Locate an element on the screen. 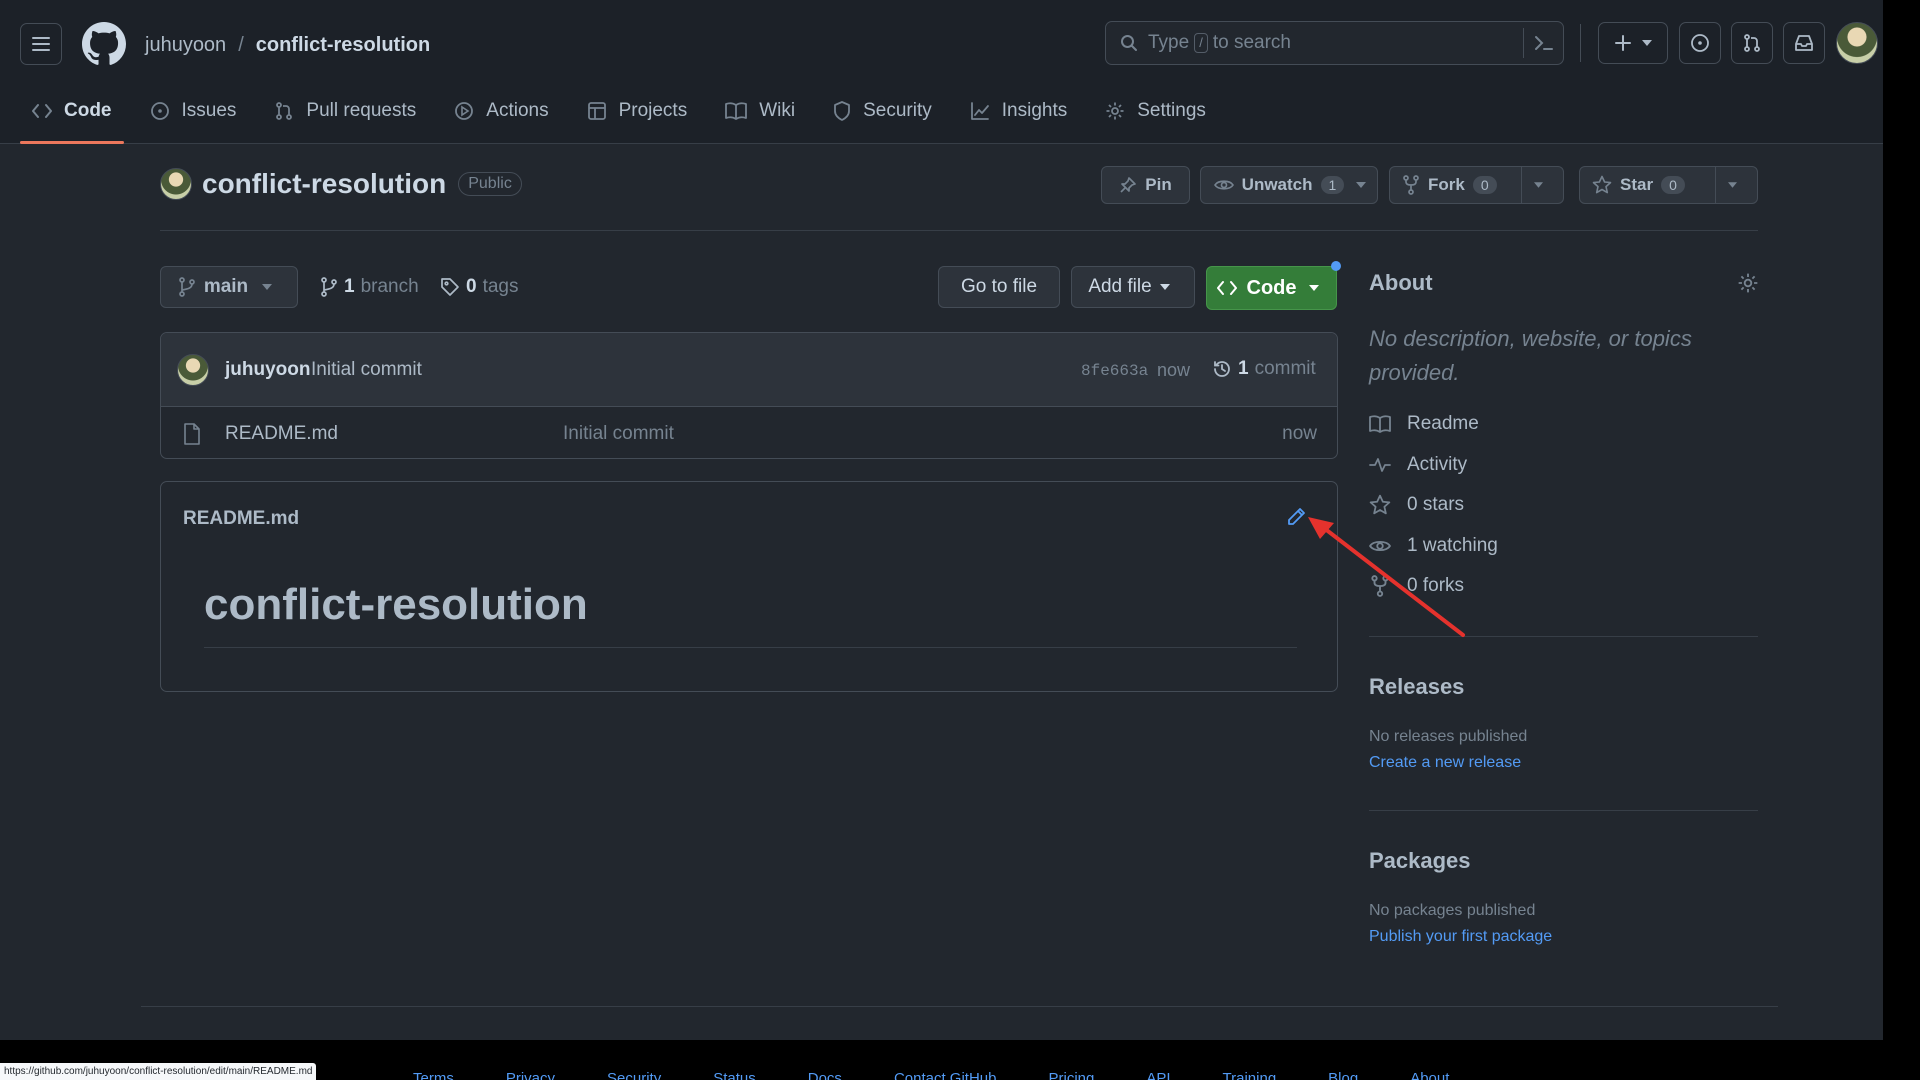 This screenshot has height=1080, width=1920. tab-issues: Issues is located at coordinates (193, 111).